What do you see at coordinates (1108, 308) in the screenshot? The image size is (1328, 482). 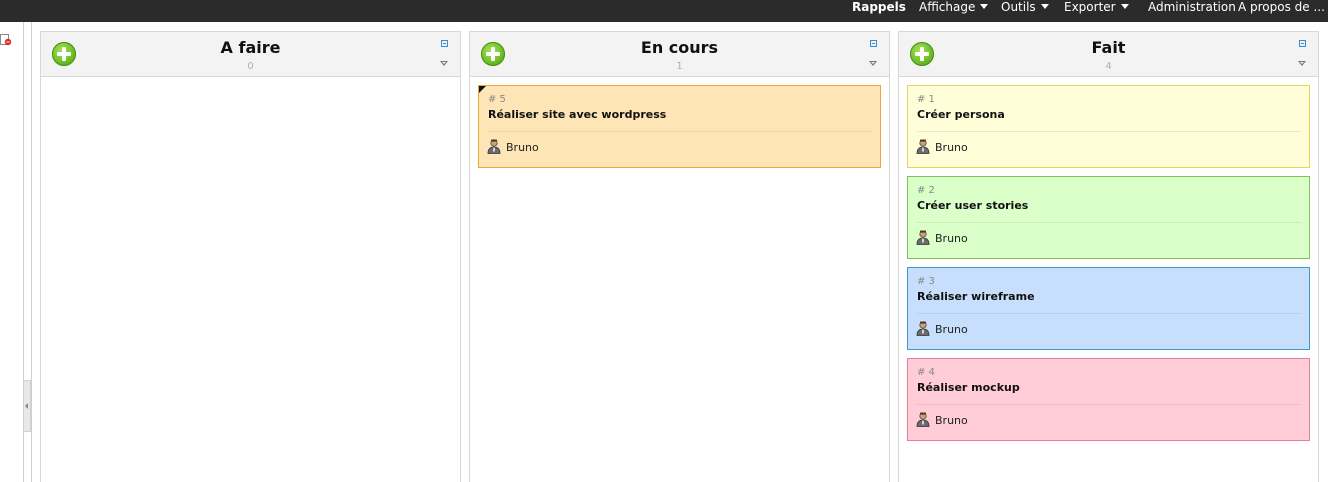 I see `task-card: # 3 Réaliser wireframe Bruno` at bounding box center [1108, 308].